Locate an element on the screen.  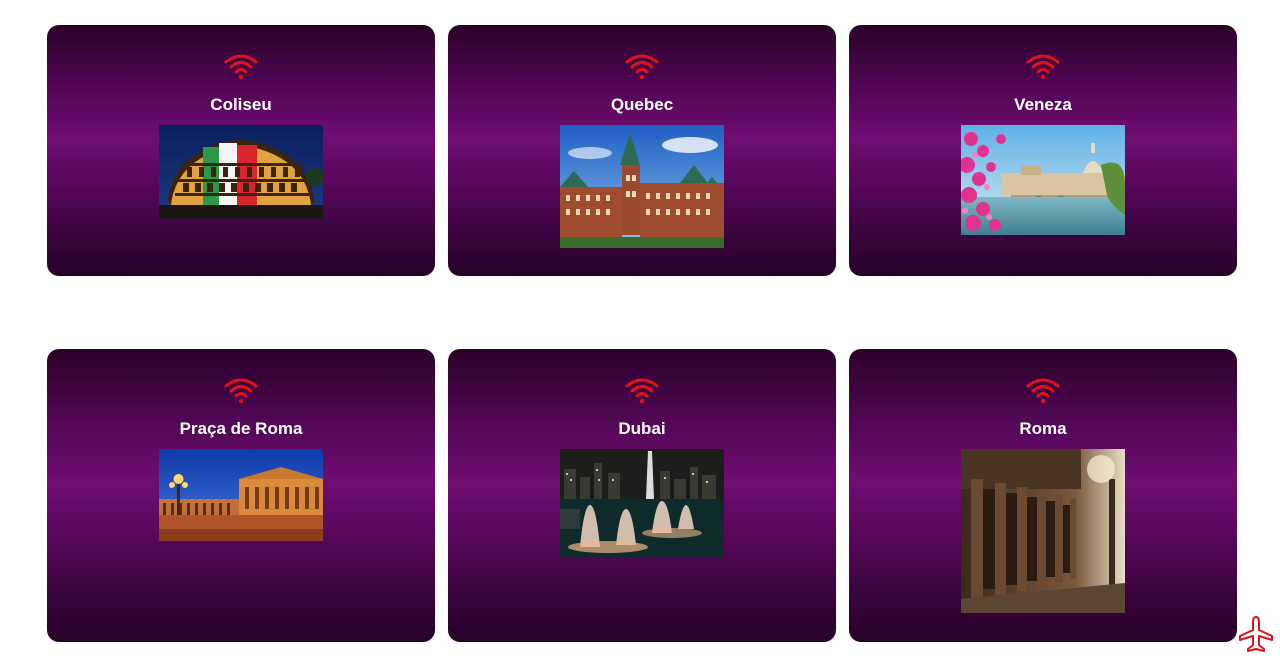
destination-card-veneza: Veneza is located at coordinates (1043, 150).